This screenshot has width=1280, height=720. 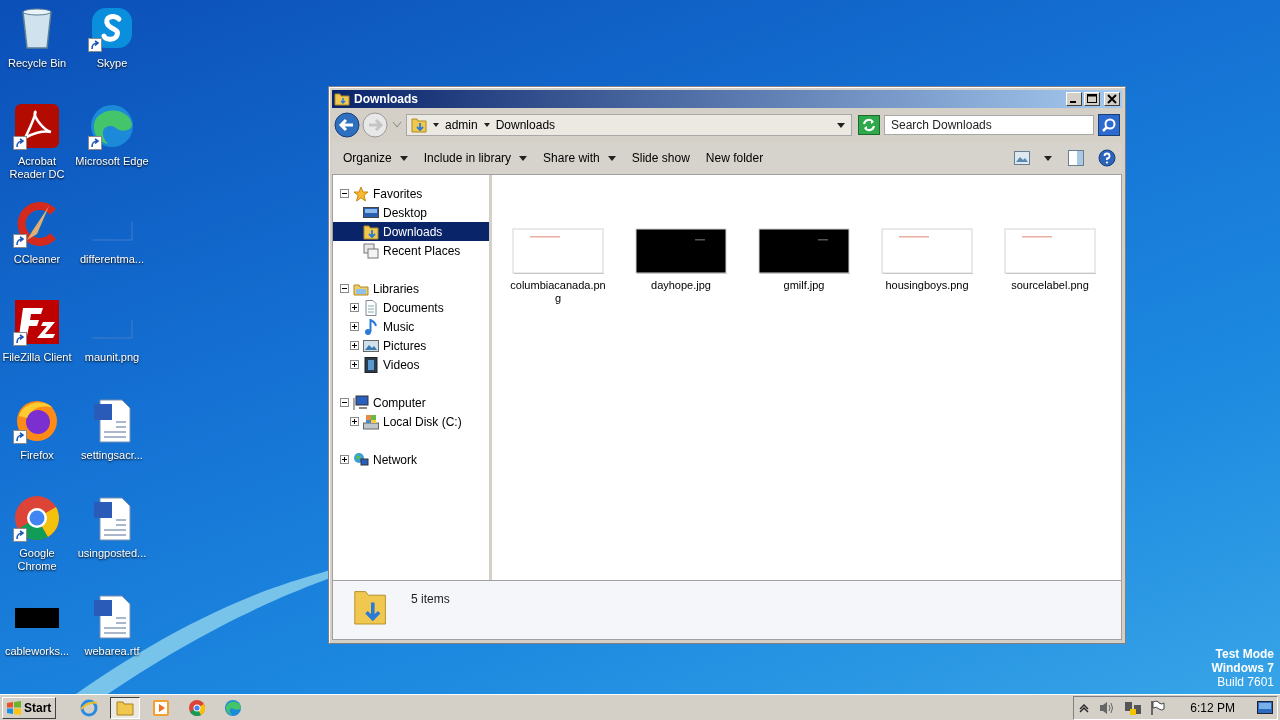 What do you see at coordinates (398, 193) in the screenshot?
I see `nav-group-label: Favorites` at bounding box center [398, 193].